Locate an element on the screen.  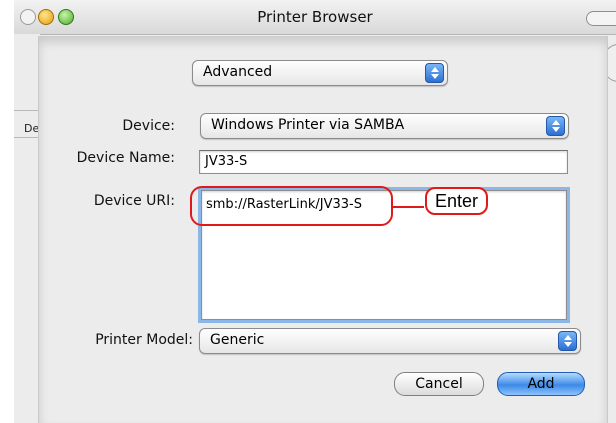
window-title: Printer Browser is located at coordinates (315, 17).